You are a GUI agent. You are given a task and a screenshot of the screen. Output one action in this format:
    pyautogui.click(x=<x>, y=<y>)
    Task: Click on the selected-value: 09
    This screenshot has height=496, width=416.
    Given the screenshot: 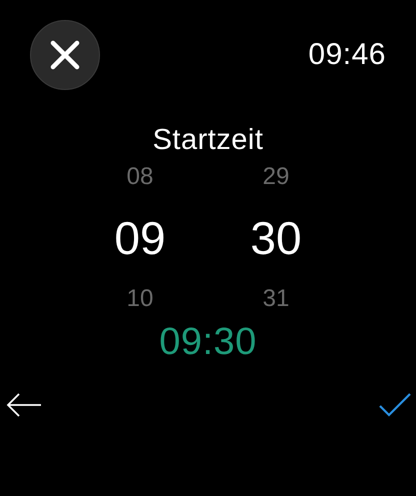 What is the action you would take?
    pyautogui.click(x=140, y=238)
    